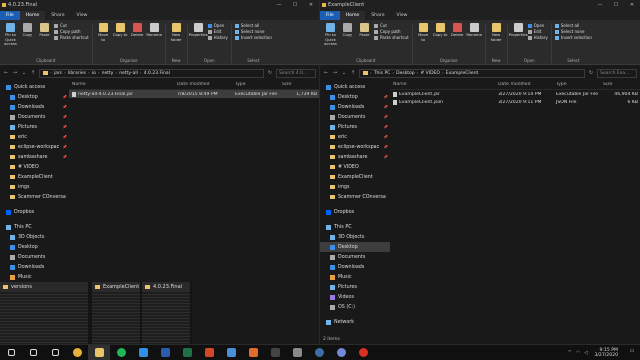  What do you see at coordinates (355, 177) in the screenshot?
I see `nav-item: ExampleClient` at bounding box center [355, 177].